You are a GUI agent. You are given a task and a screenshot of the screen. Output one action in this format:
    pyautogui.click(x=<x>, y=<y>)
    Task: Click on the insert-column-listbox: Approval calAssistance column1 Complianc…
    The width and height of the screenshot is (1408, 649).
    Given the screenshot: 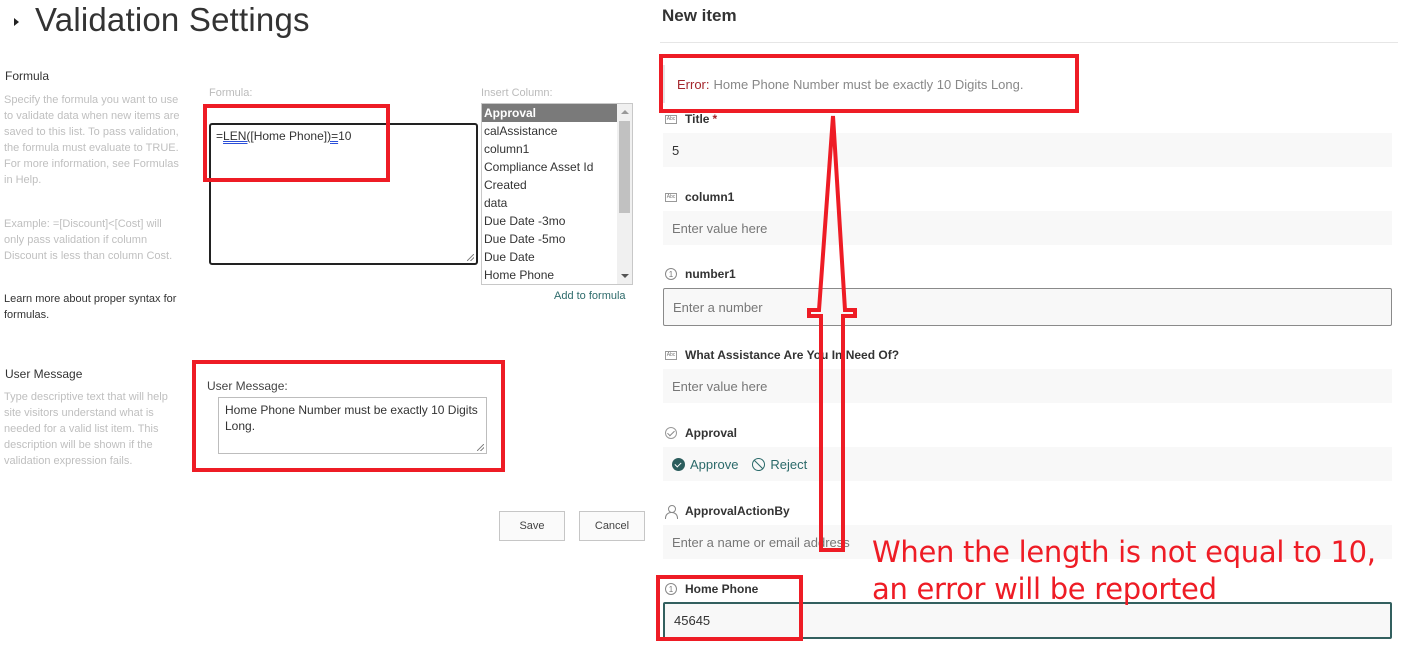 What is the action you would take?
    pyautogui.click(x=557, y=194)
    